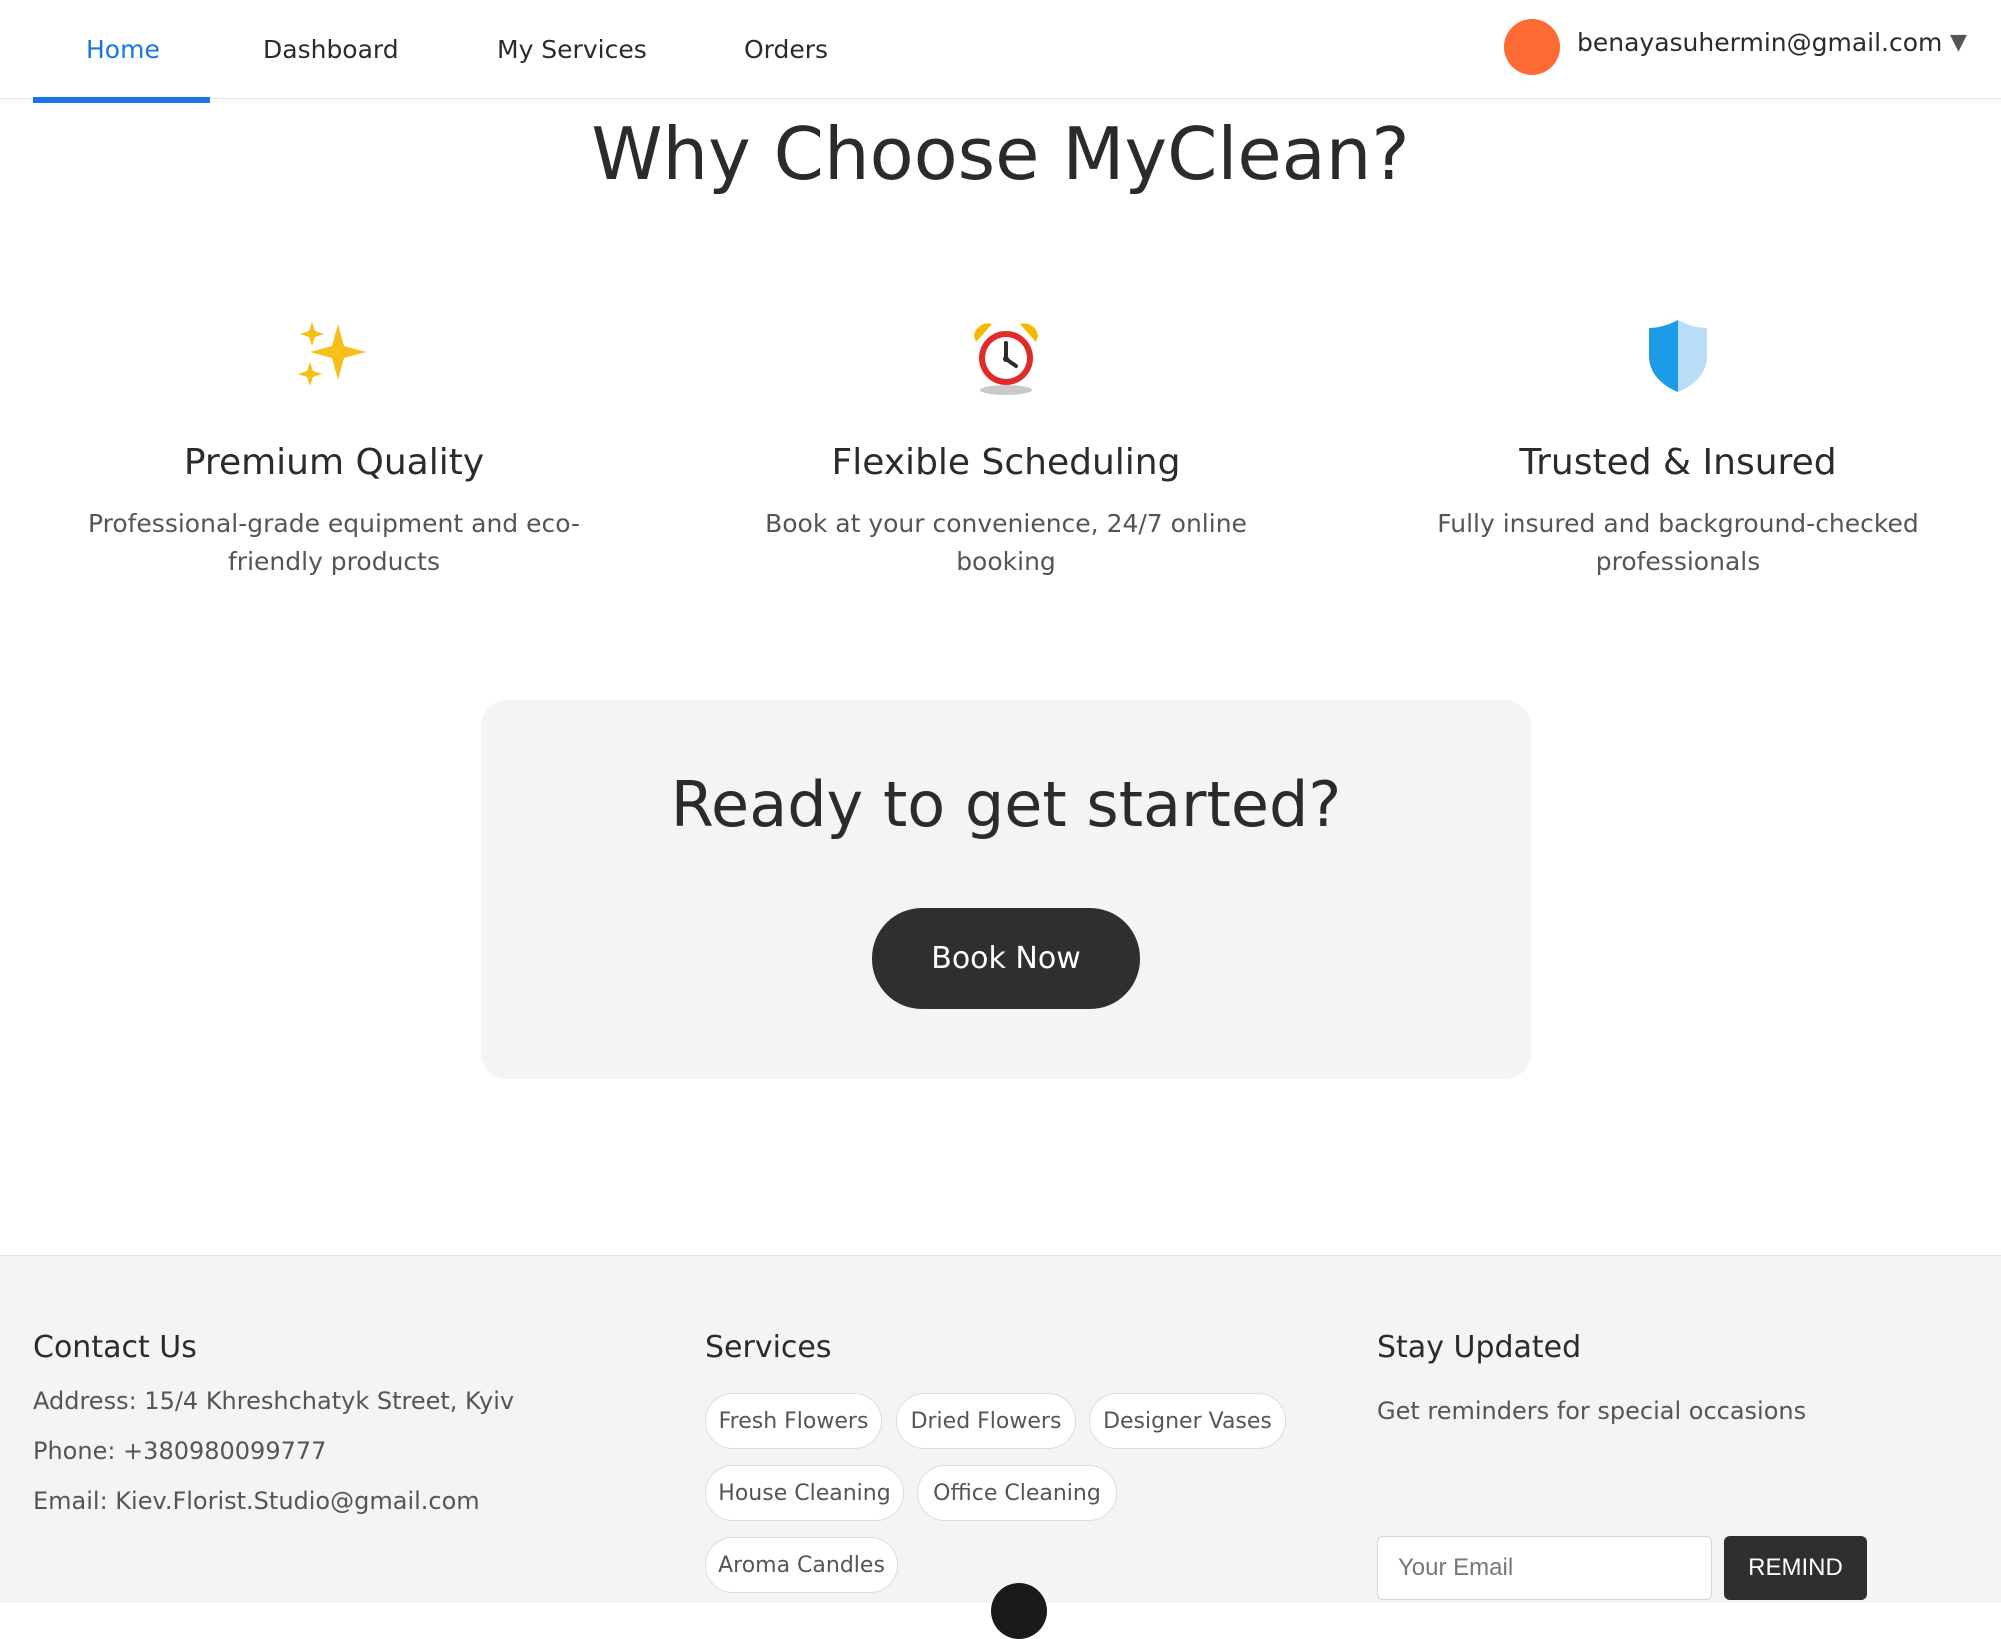 The height and width of the screenshot is (1639, 2001). I want to click on alarm-clock-icon, so click(1006, 356).